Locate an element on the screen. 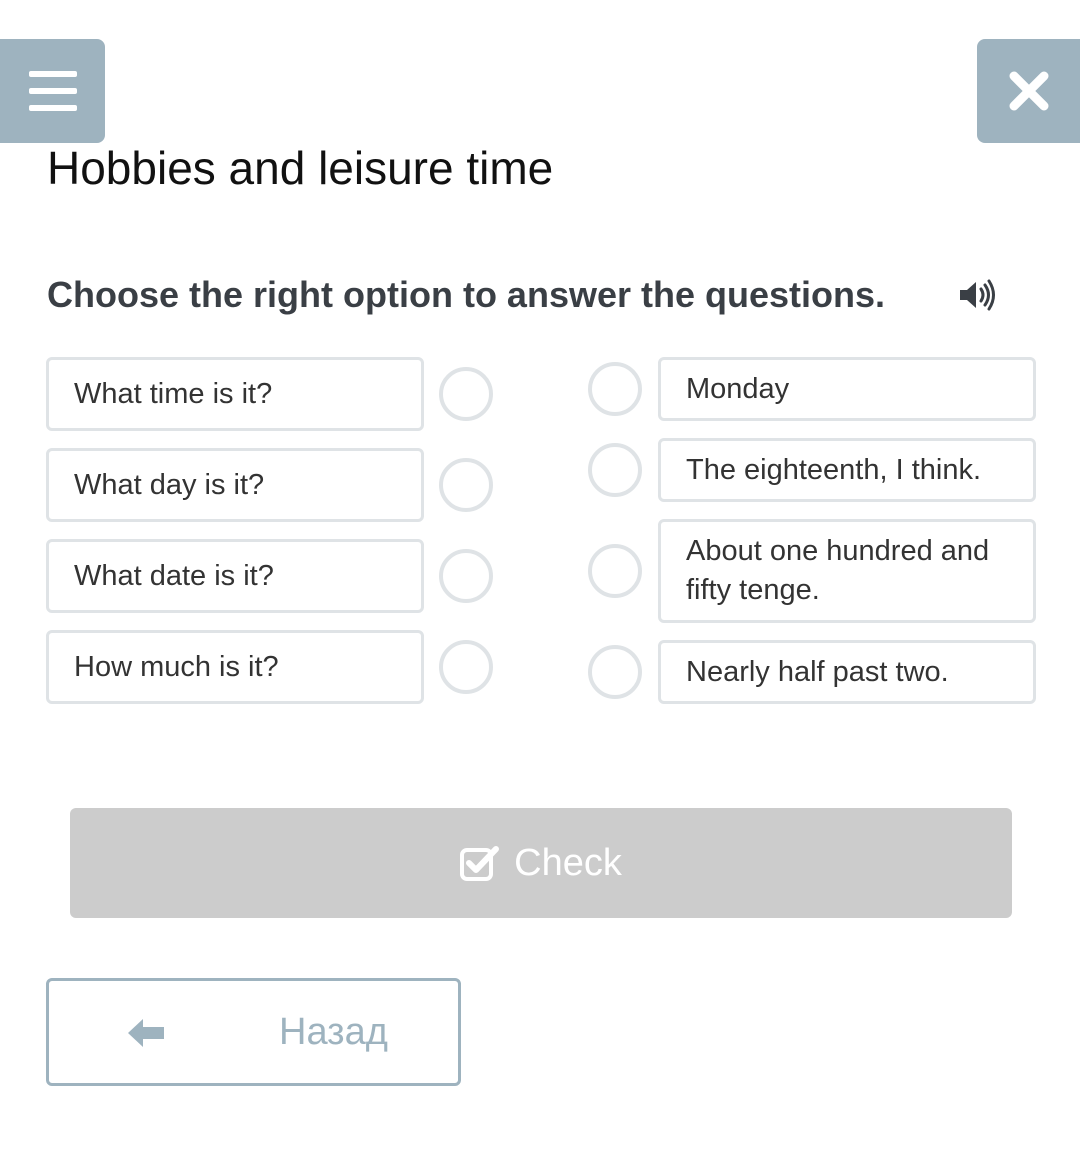  question-item: What date is it? is located at coordinates (235, 576).